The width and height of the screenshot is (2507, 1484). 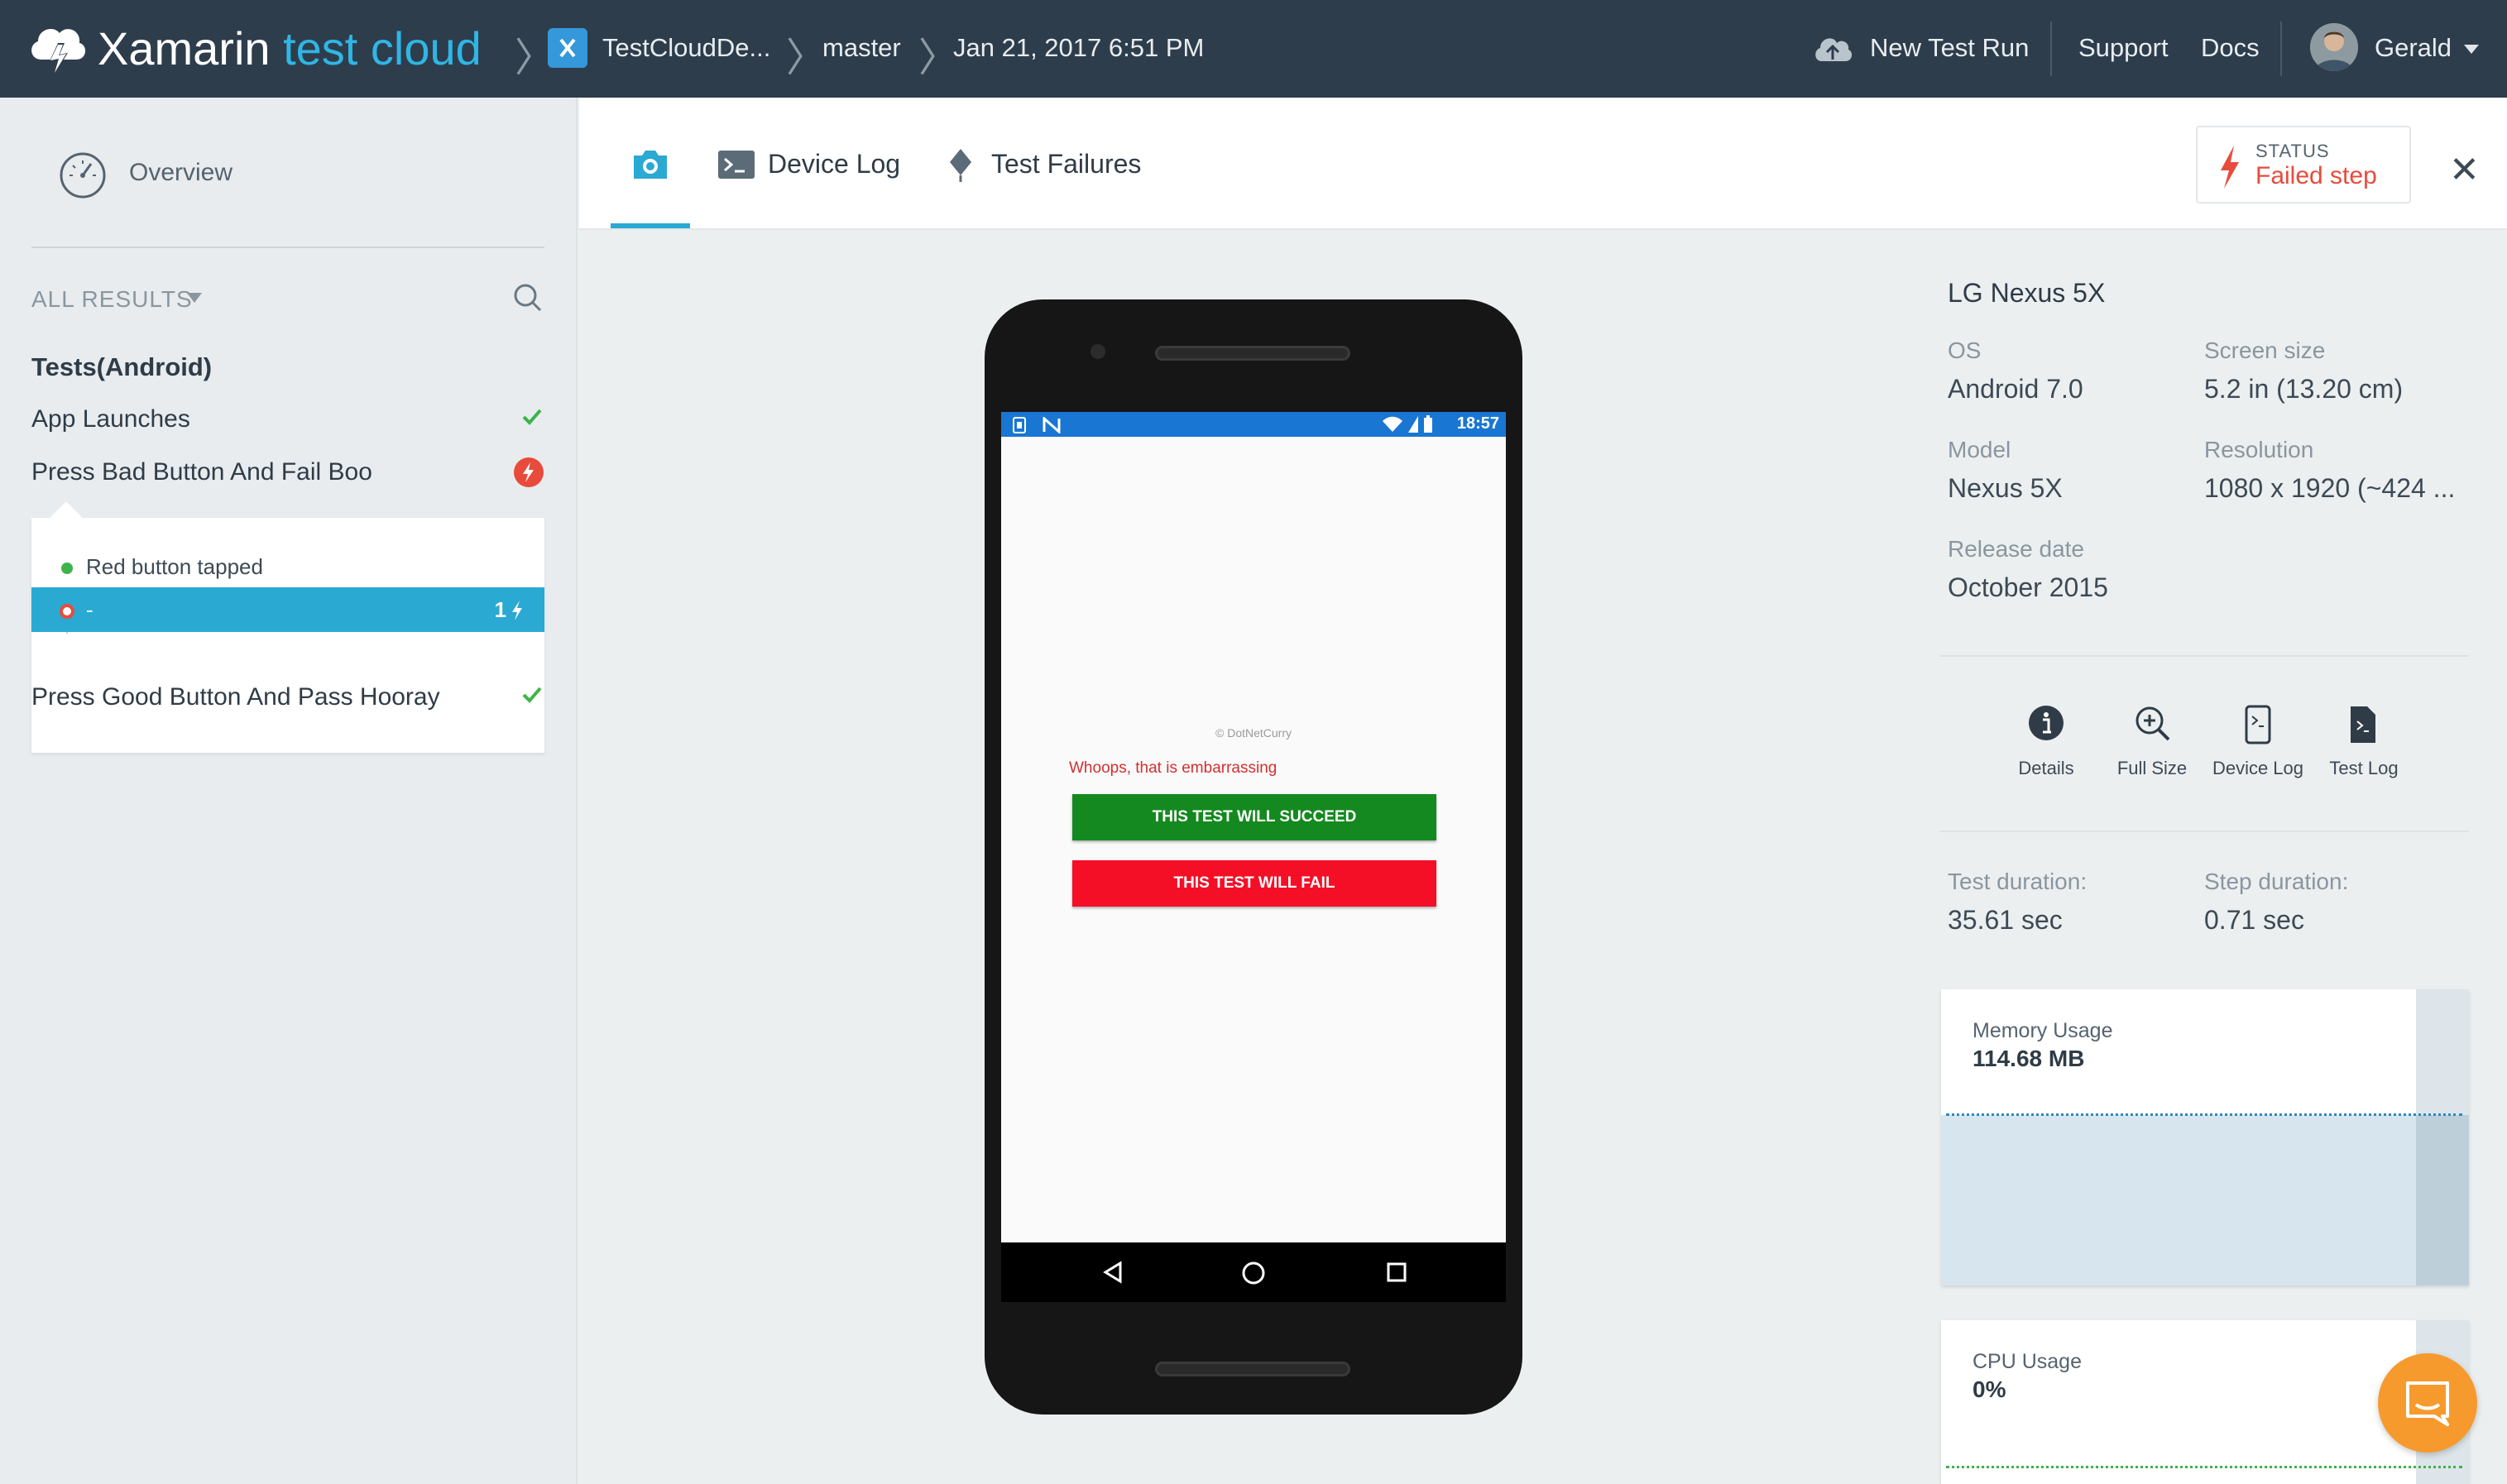 I want to click on close-icon: ✕, so click(x=2465, y=170).